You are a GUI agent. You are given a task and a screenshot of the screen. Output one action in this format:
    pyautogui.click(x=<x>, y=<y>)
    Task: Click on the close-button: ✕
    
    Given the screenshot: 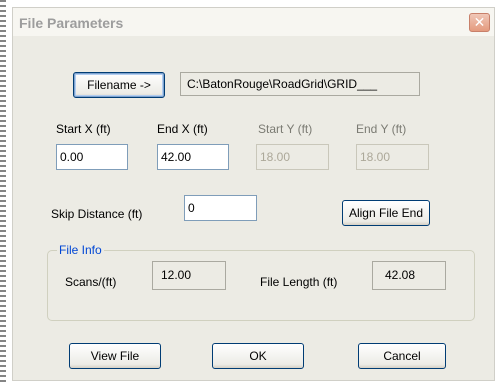 What is the action you would take?
    pyautogui.click(x=479, y=22)
    